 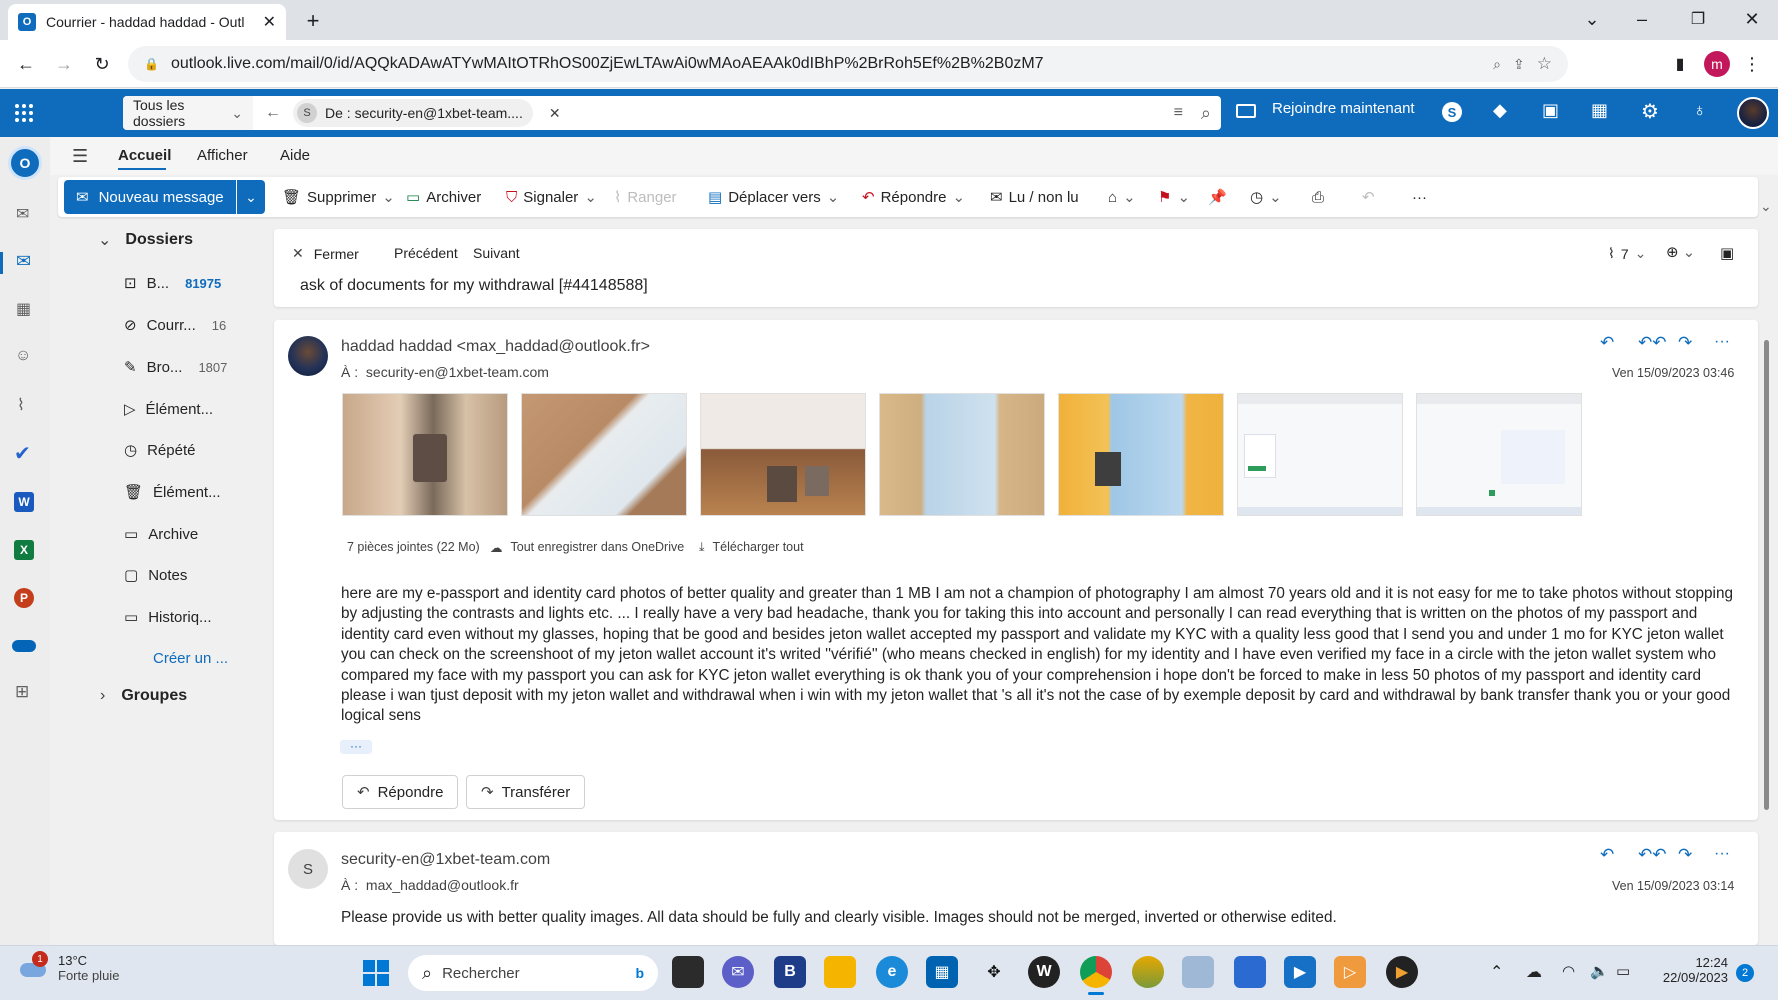 What do you see at coordinates (251, 197) in the screenshot?
I see `new-message-dropdown: ⌄` at bounding box center [251, 197].